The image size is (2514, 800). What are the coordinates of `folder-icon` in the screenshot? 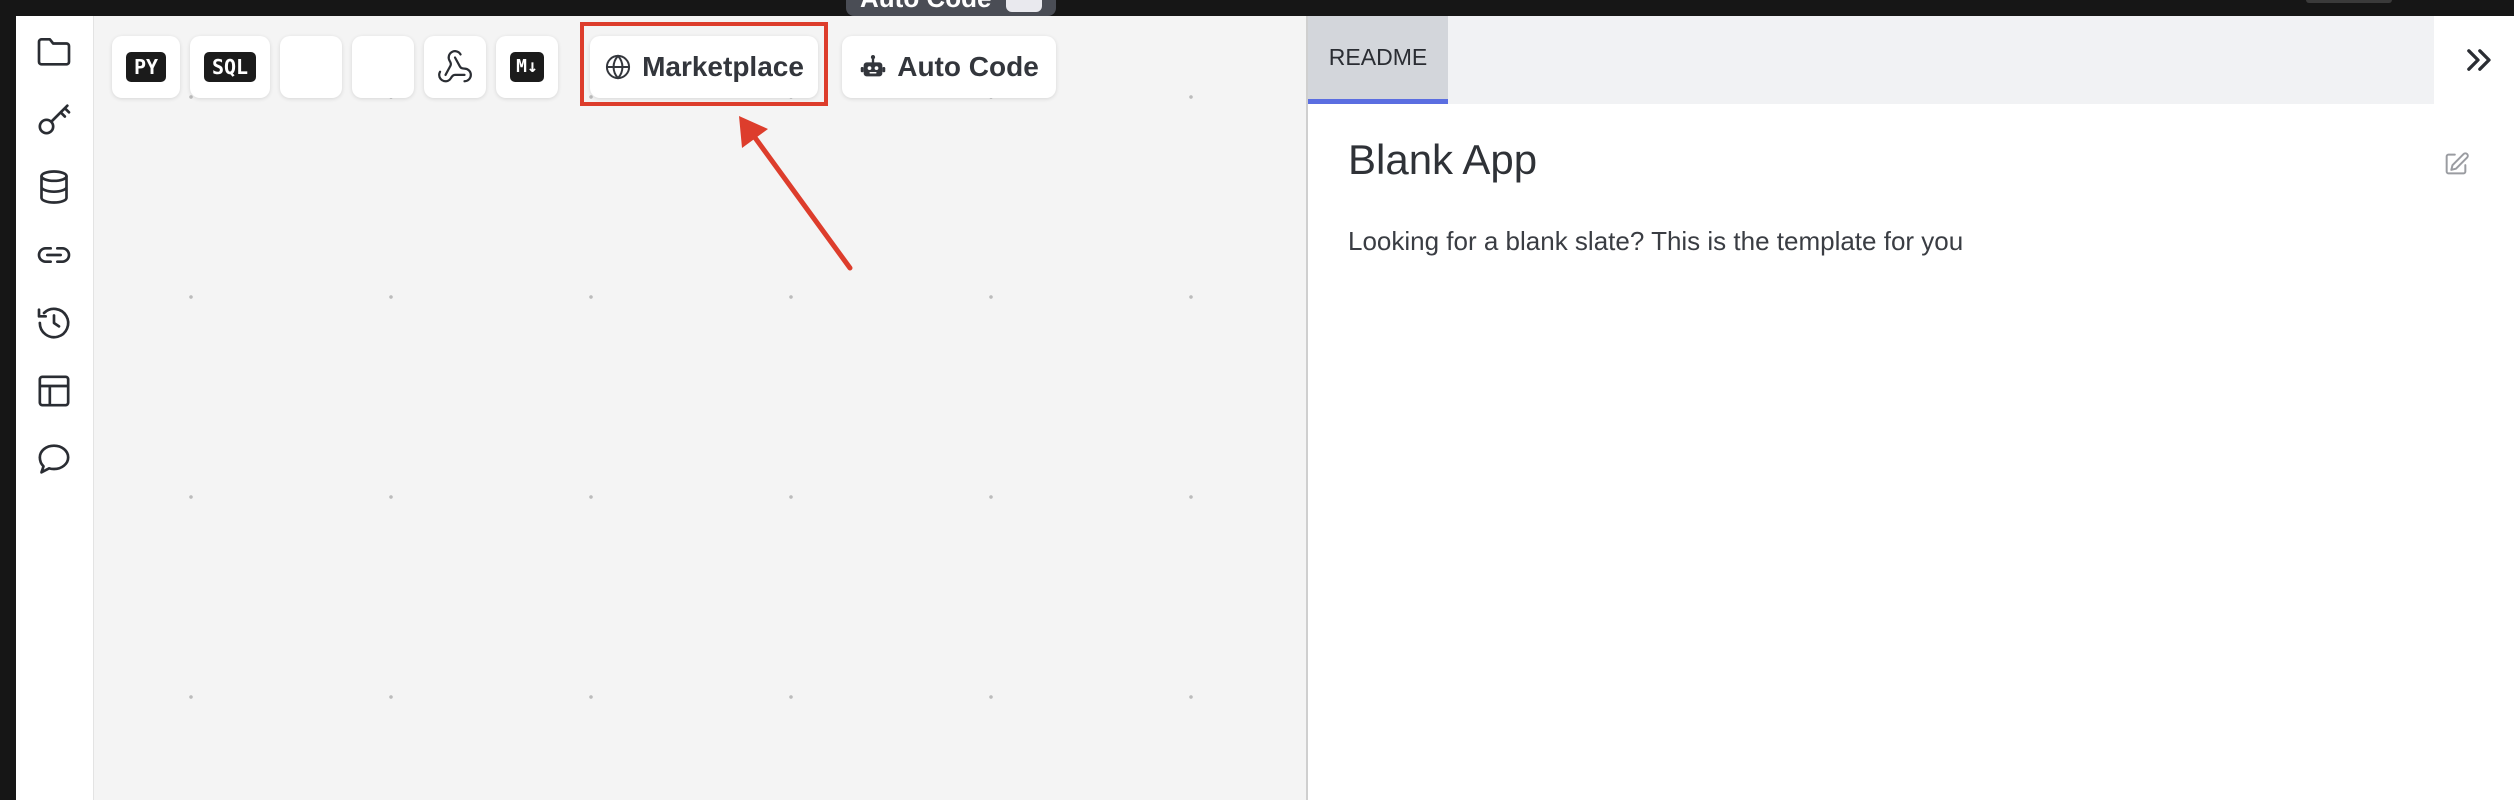 It's located at (54, 51).